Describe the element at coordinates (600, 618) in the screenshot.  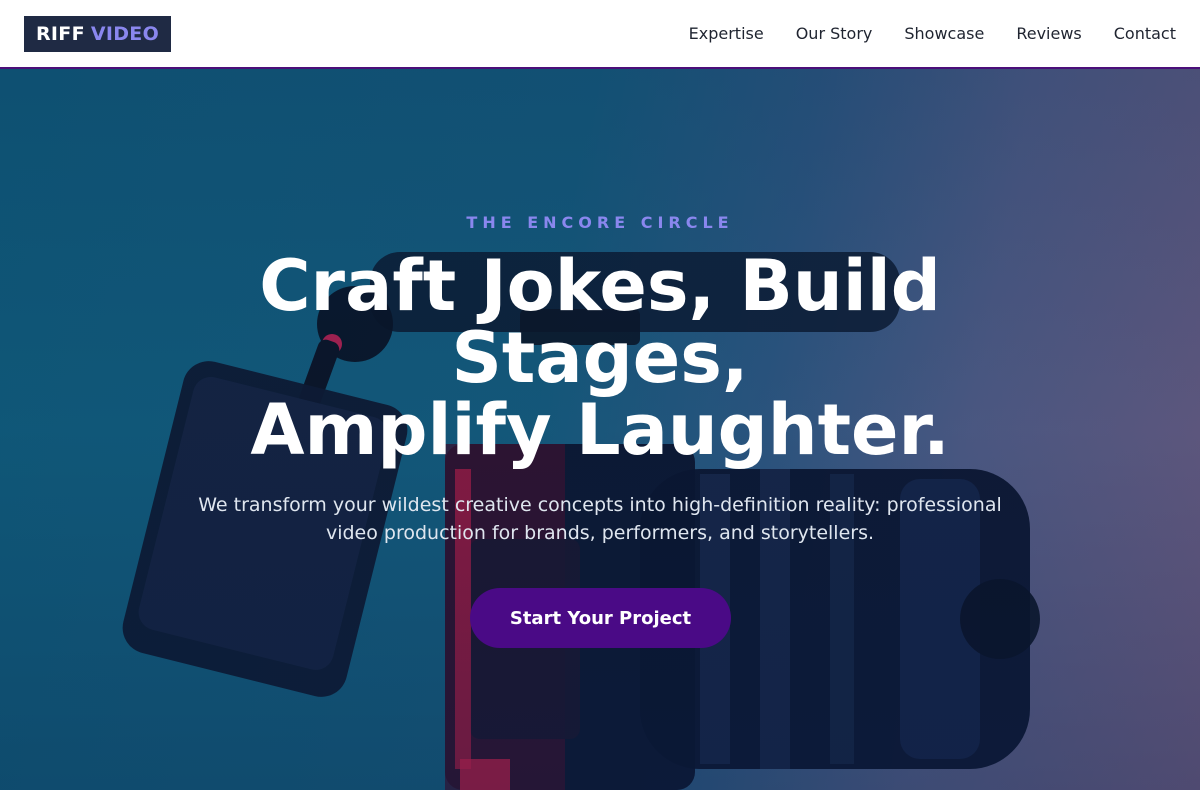
I see `start-project-button: Start Your Project` at that location.